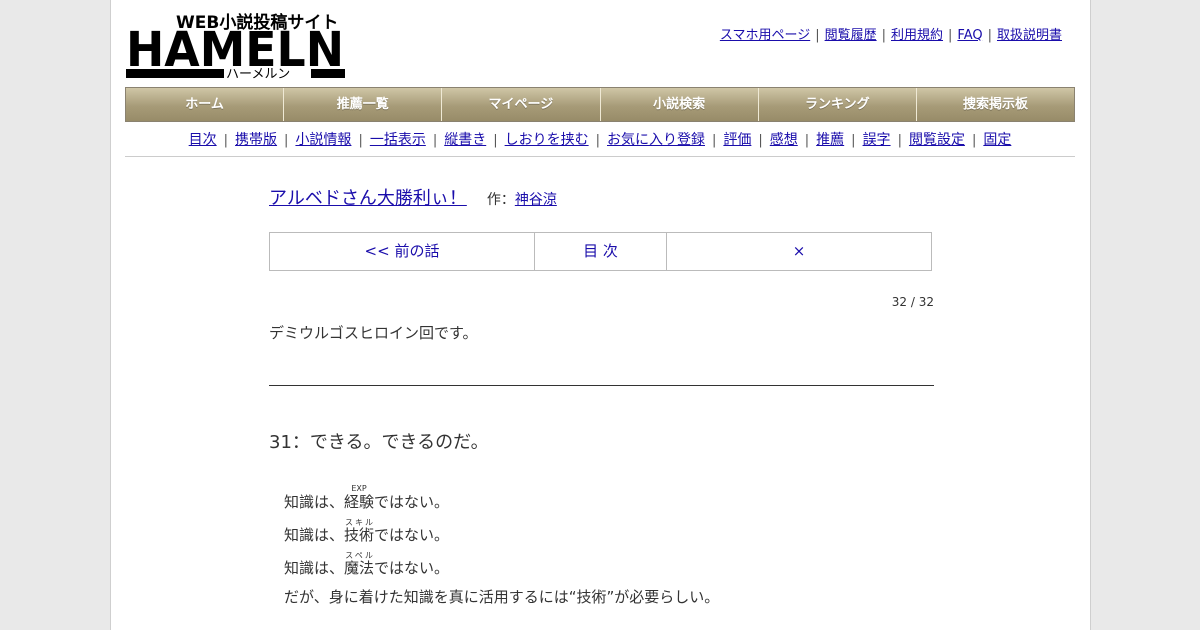 Image resolution: width=1200 pixels, height=630 pixels. Describe the element at coordinates (465, 140) in the screenshot. I see `subnav-vertical: 縦書き` at that location.